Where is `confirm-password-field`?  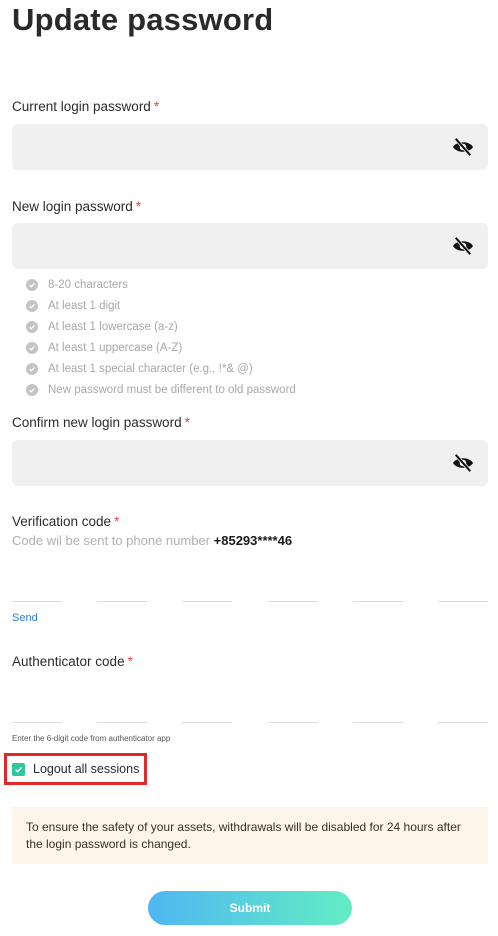 confirm-password-field is located at coordinates (250, 463).